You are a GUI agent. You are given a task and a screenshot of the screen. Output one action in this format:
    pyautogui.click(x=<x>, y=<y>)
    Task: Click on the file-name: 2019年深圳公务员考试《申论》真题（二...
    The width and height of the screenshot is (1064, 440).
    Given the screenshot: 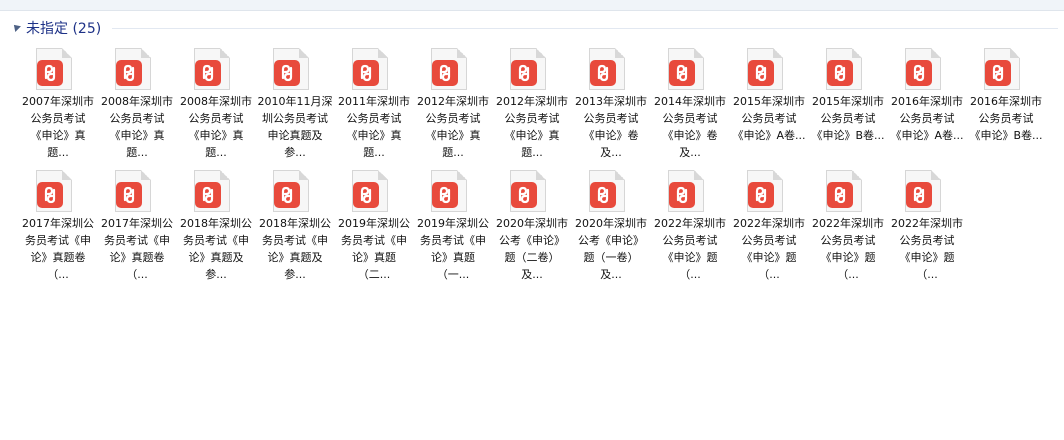 What is the action you would take?
    pyautogui.click(x=374, y=249)
    